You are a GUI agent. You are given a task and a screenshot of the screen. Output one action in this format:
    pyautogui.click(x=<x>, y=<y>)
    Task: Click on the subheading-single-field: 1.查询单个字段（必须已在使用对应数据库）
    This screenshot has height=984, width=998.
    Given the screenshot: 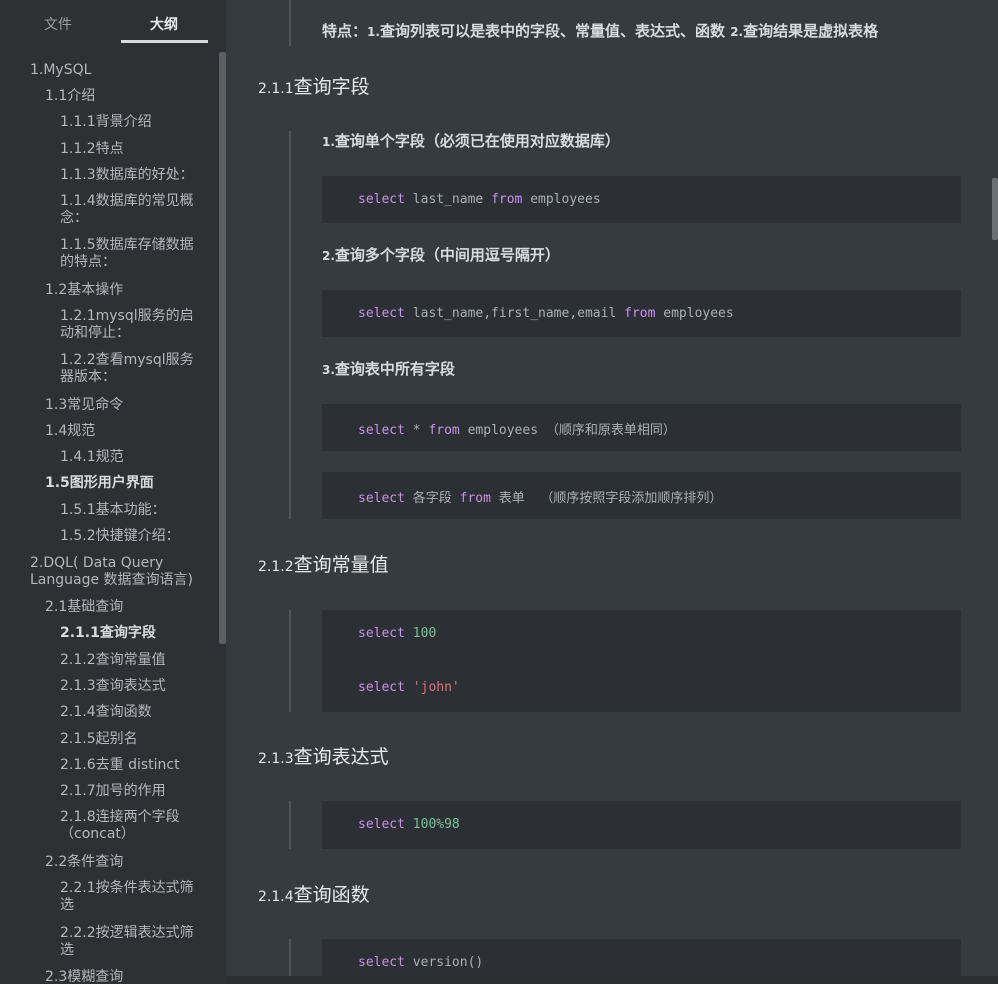 What is the action you would take?
    pyautogui.click(x=471, y=141)
    